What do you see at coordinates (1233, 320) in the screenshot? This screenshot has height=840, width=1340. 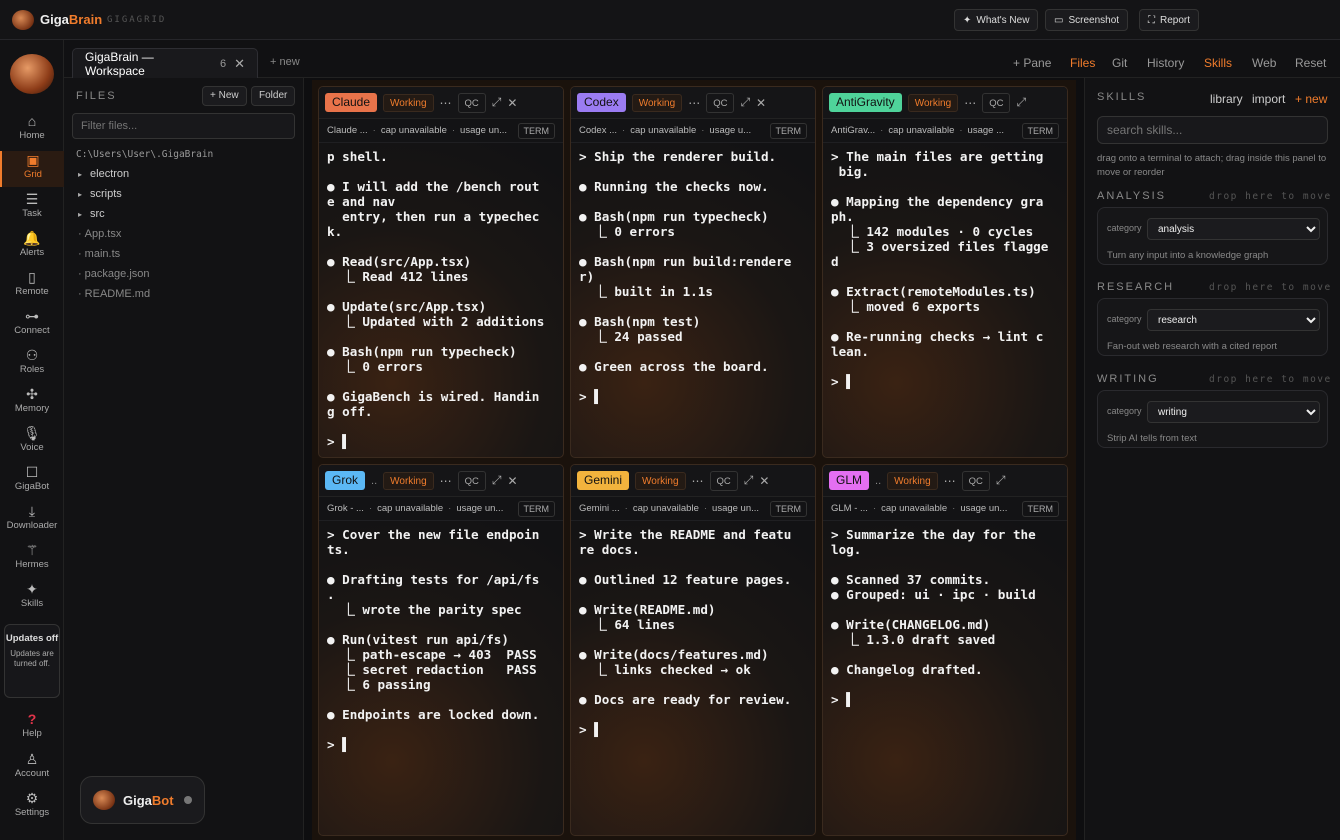 I see `category-select: research` at bounding box center [1233, 320].